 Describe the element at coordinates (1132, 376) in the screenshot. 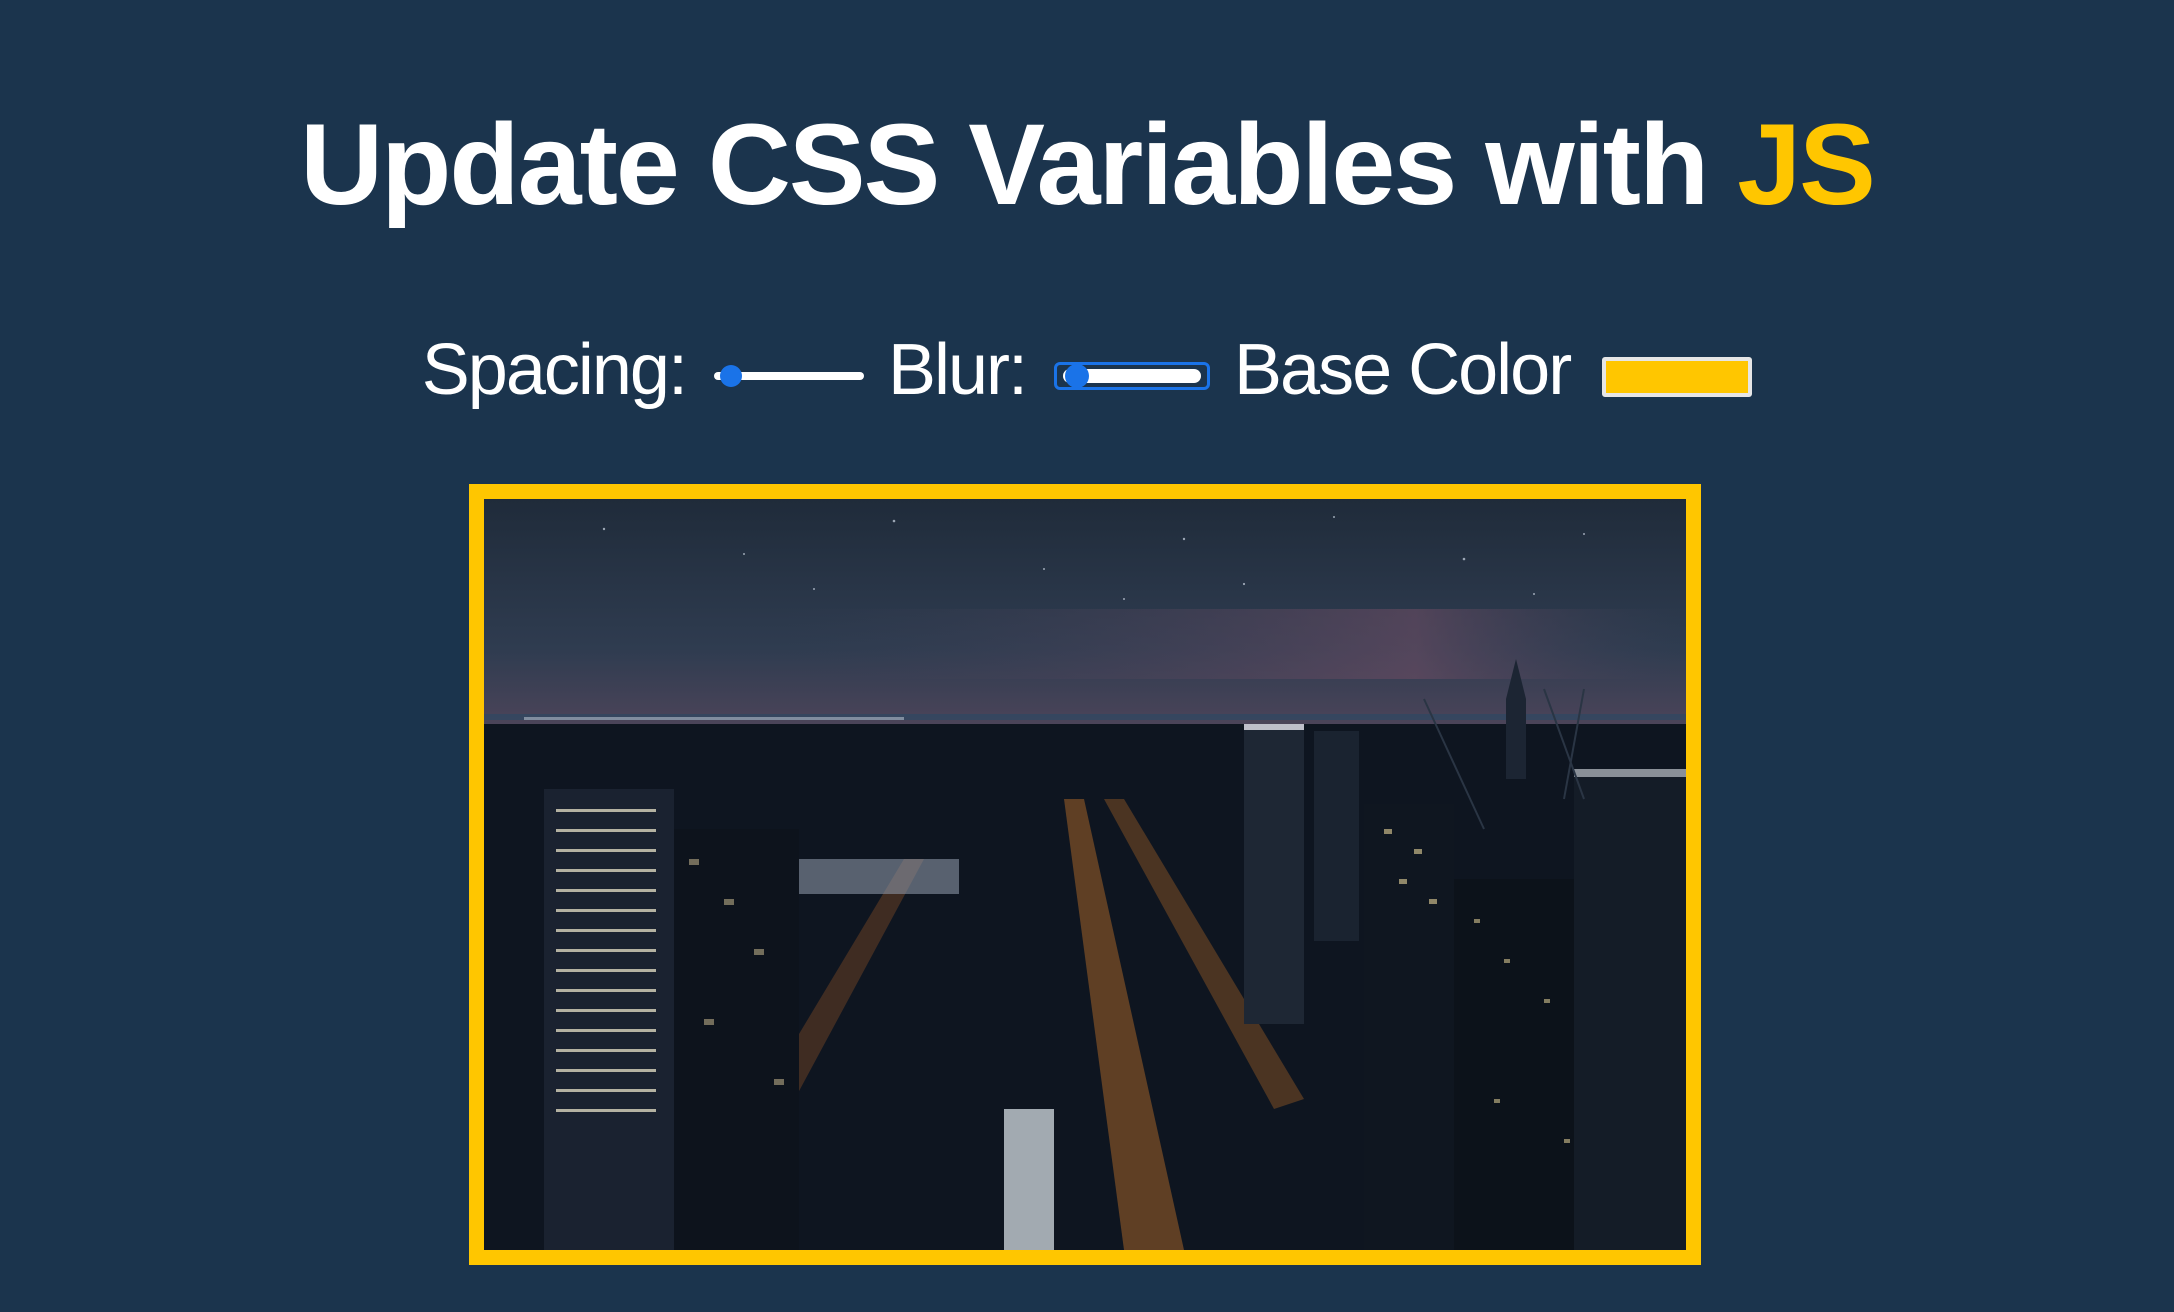

I see `blur-slider` at that location.